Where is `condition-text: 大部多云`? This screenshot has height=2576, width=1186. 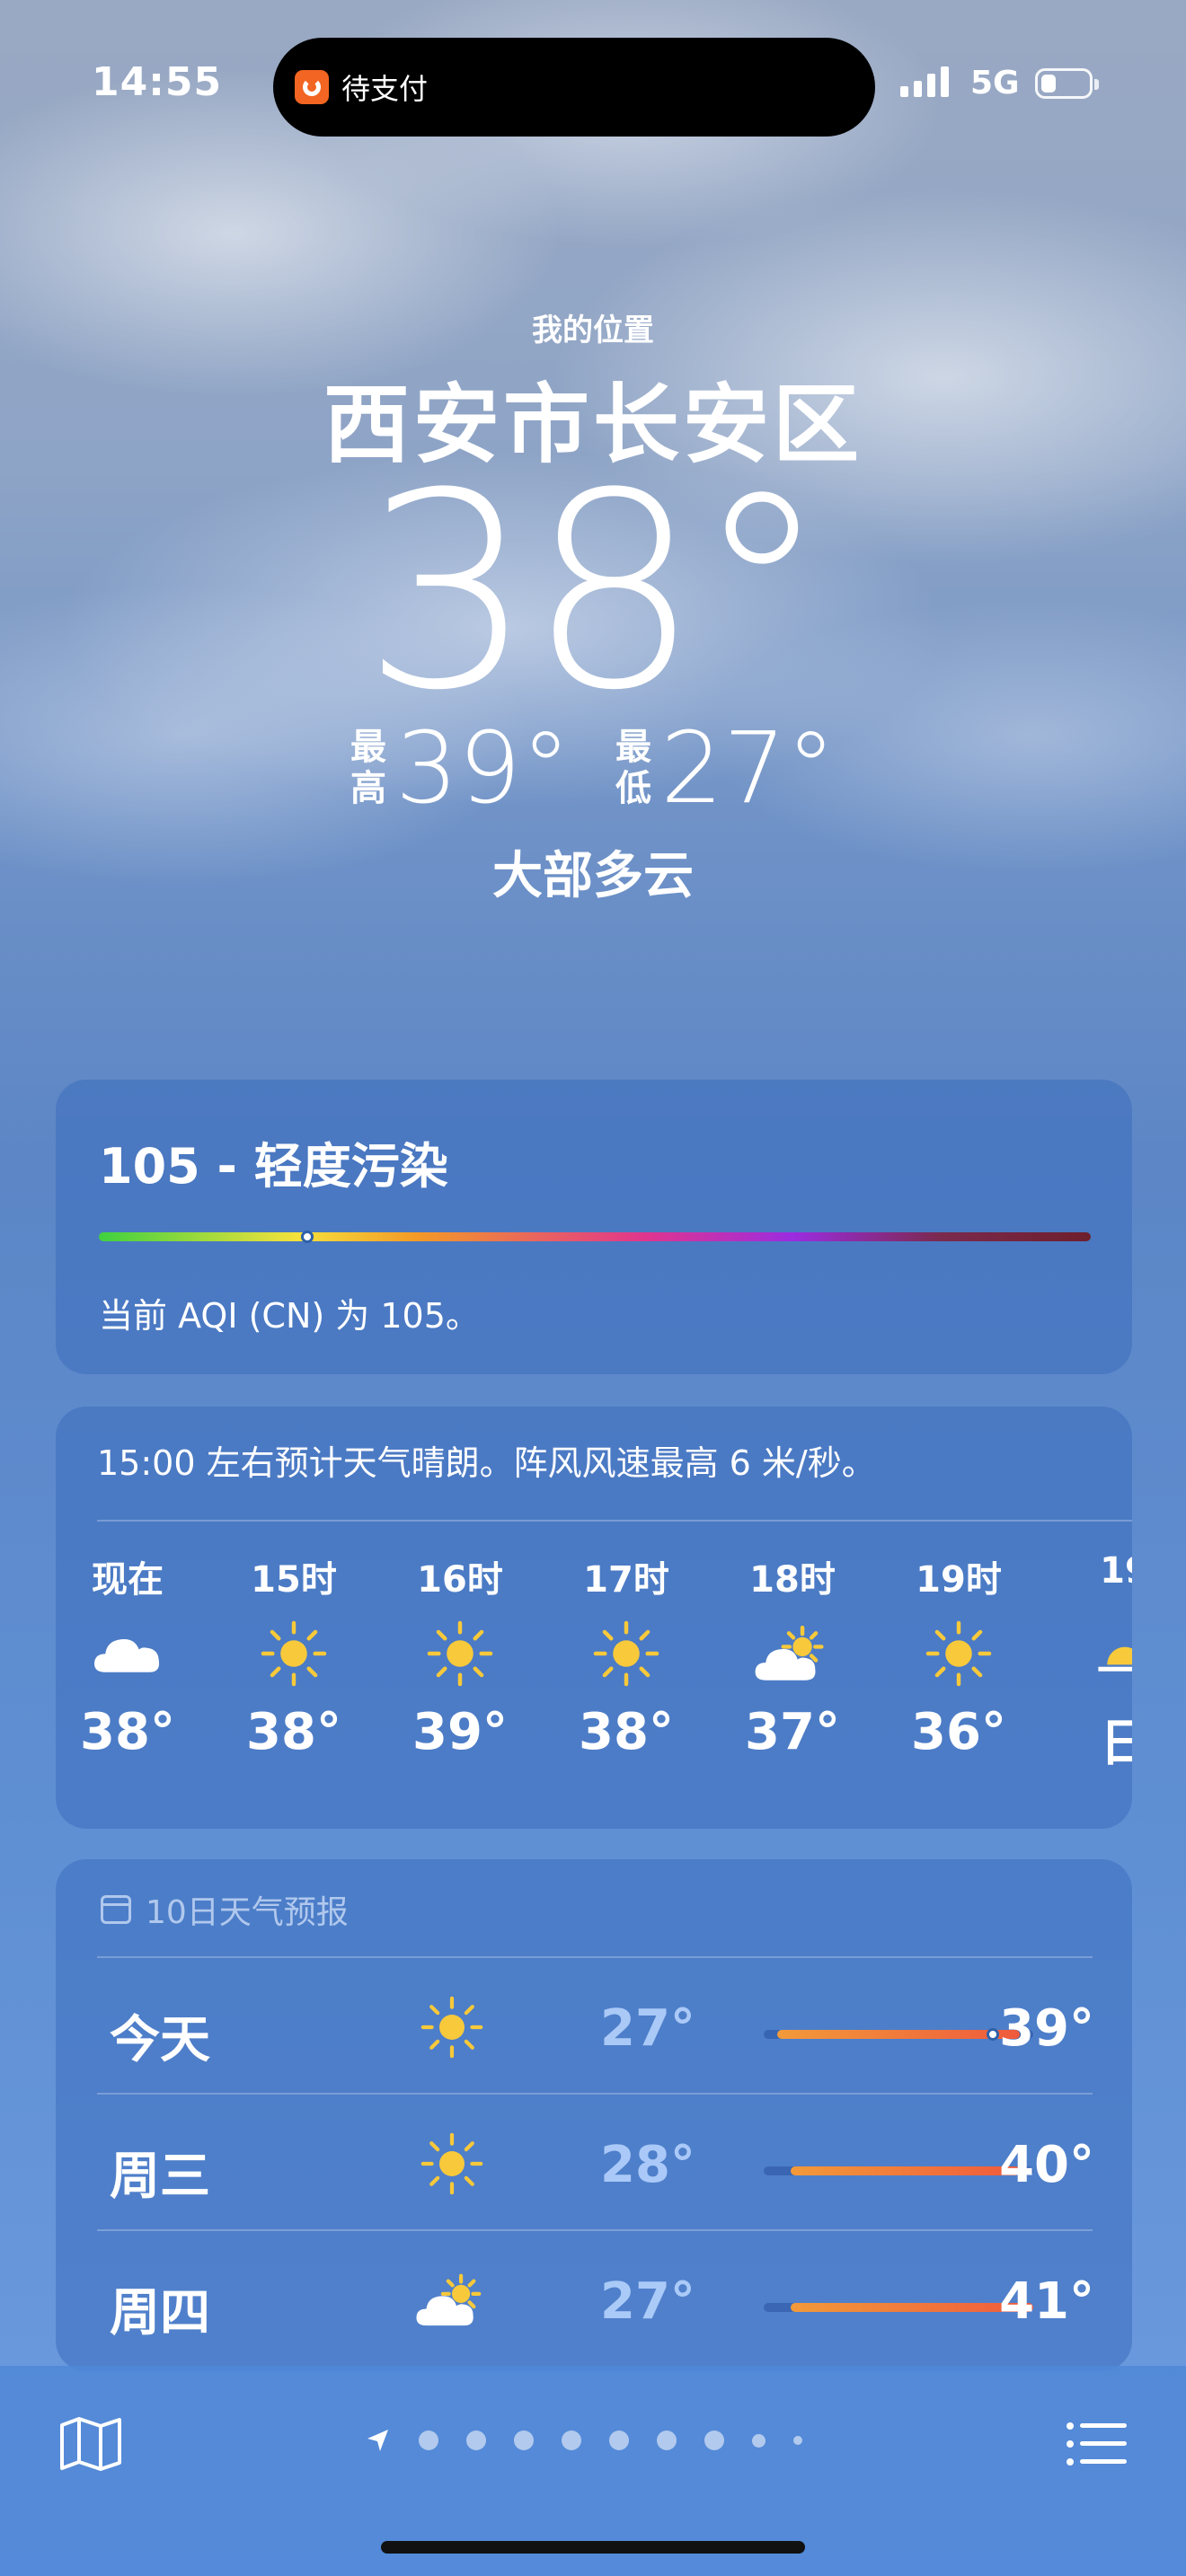
condition-text: 大部多云 is located at coordinates (593, 876).